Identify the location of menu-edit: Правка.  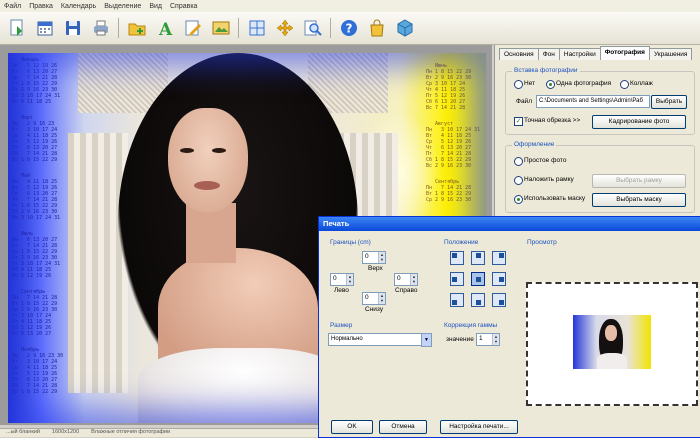
(41, 6).